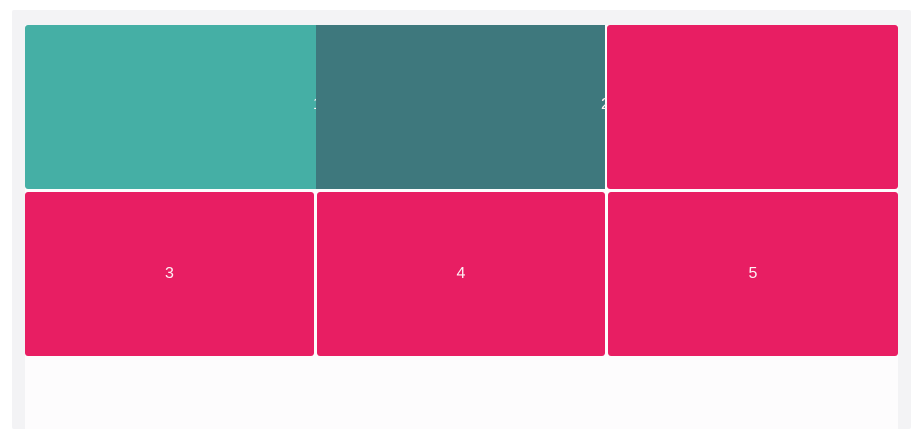 Image resolution: width=919 pixels, height=429 pixels. I want to click on grid-item-2: 2, so click(463, 107).